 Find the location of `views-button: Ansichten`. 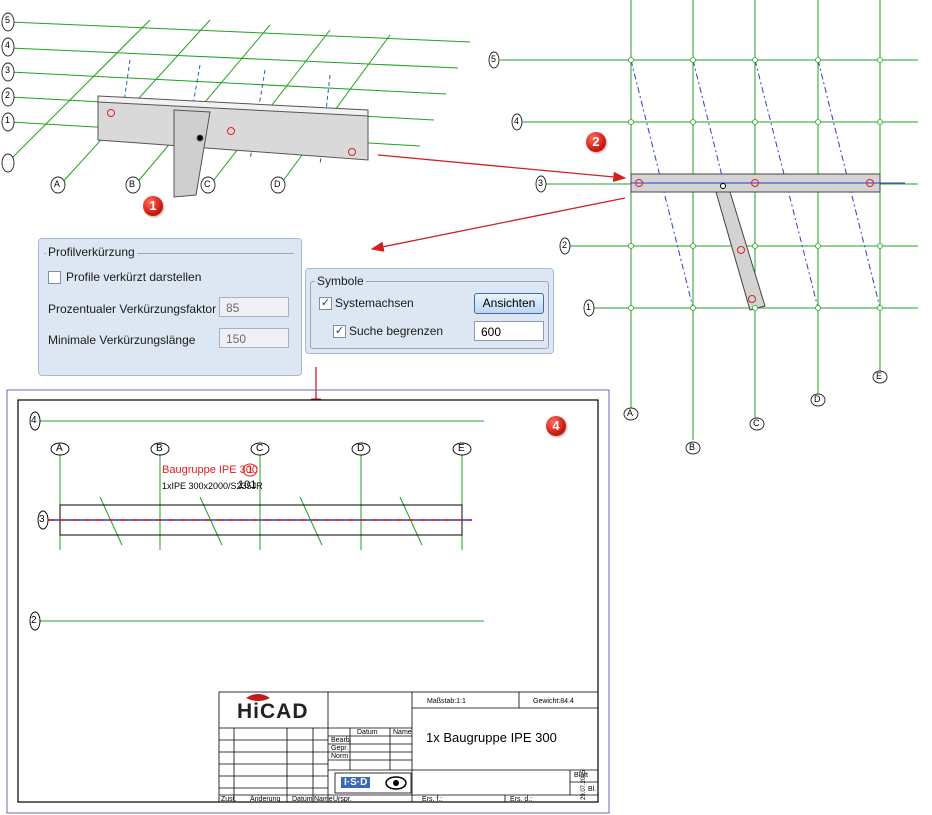

views-button: Ansichten is located at coordinates (509, 303).